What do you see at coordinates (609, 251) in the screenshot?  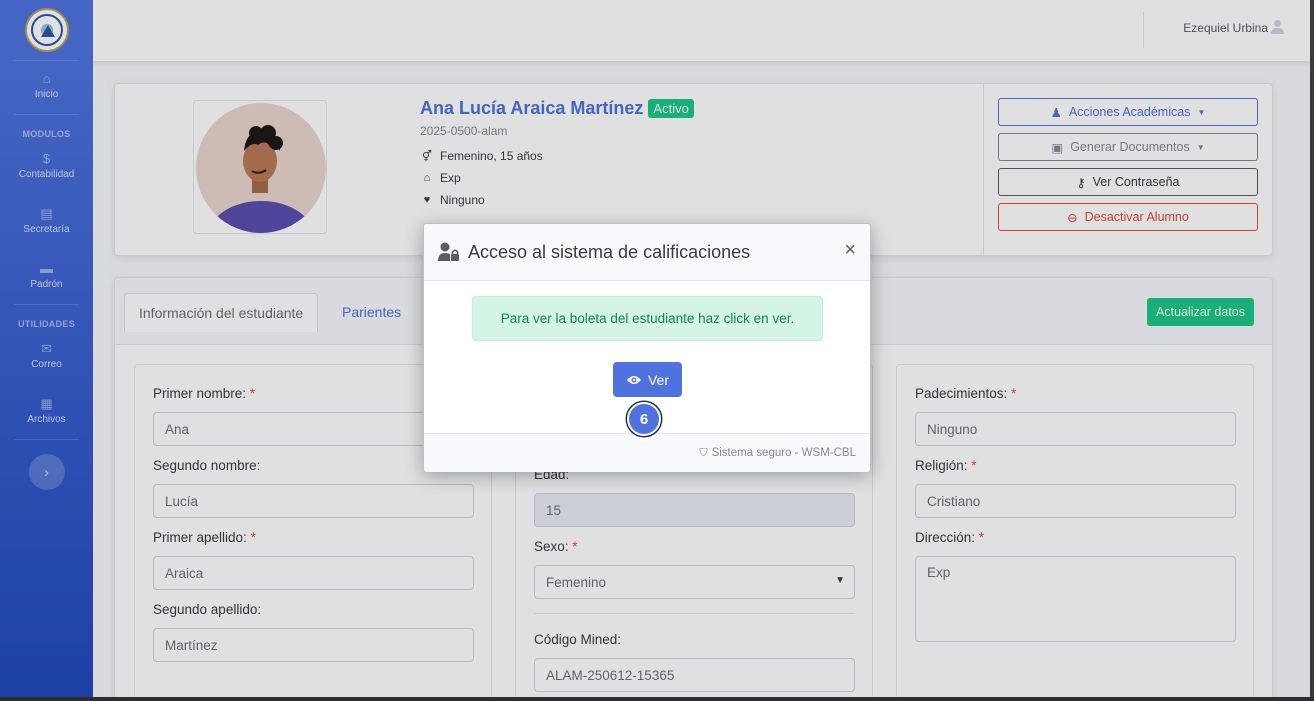 I see `modal-title: Acceso al sistema de calificaciones` at bounding box center [609, 251].